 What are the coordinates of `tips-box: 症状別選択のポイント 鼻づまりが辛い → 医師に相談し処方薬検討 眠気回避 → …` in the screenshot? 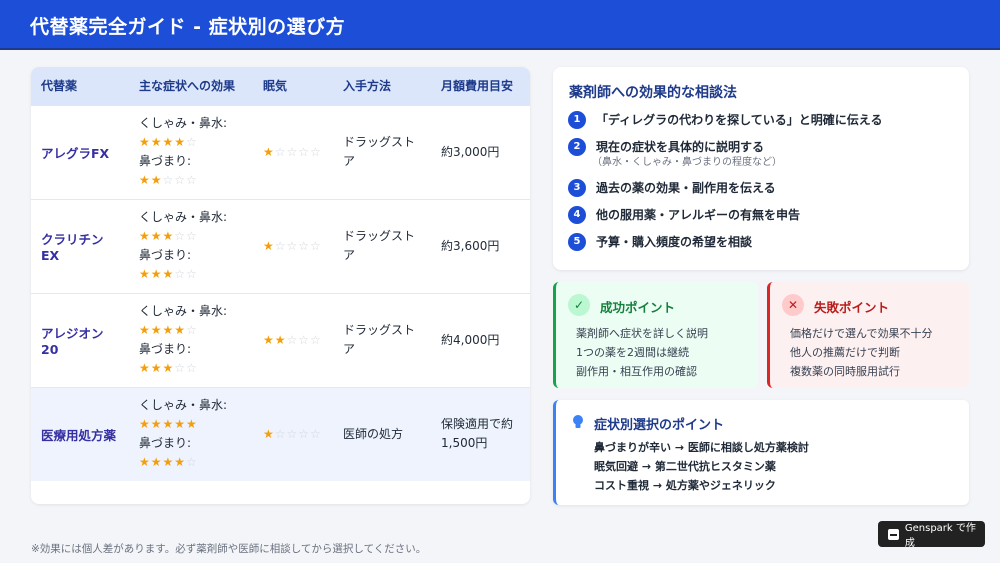 It's located at (761, 452).